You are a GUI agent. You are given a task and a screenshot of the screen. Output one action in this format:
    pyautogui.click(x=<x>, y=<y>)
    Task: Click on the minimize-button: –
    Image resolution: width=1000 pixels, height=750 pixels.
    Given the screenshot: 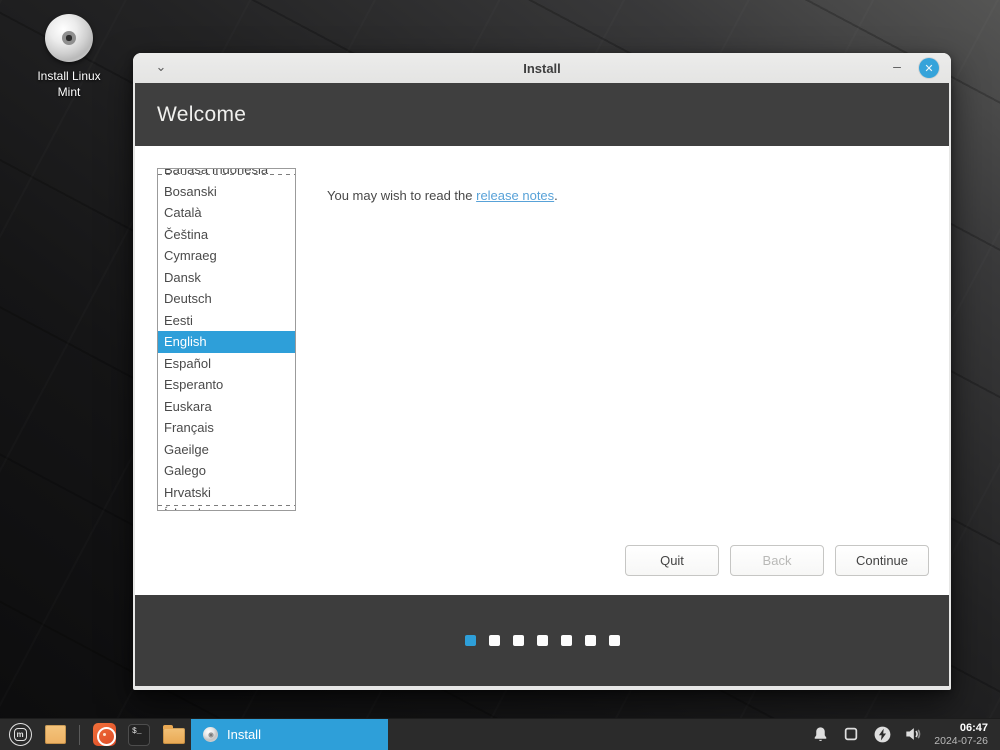 What is the action you would take?
    pyautogui.click(x=897, y=67)
    